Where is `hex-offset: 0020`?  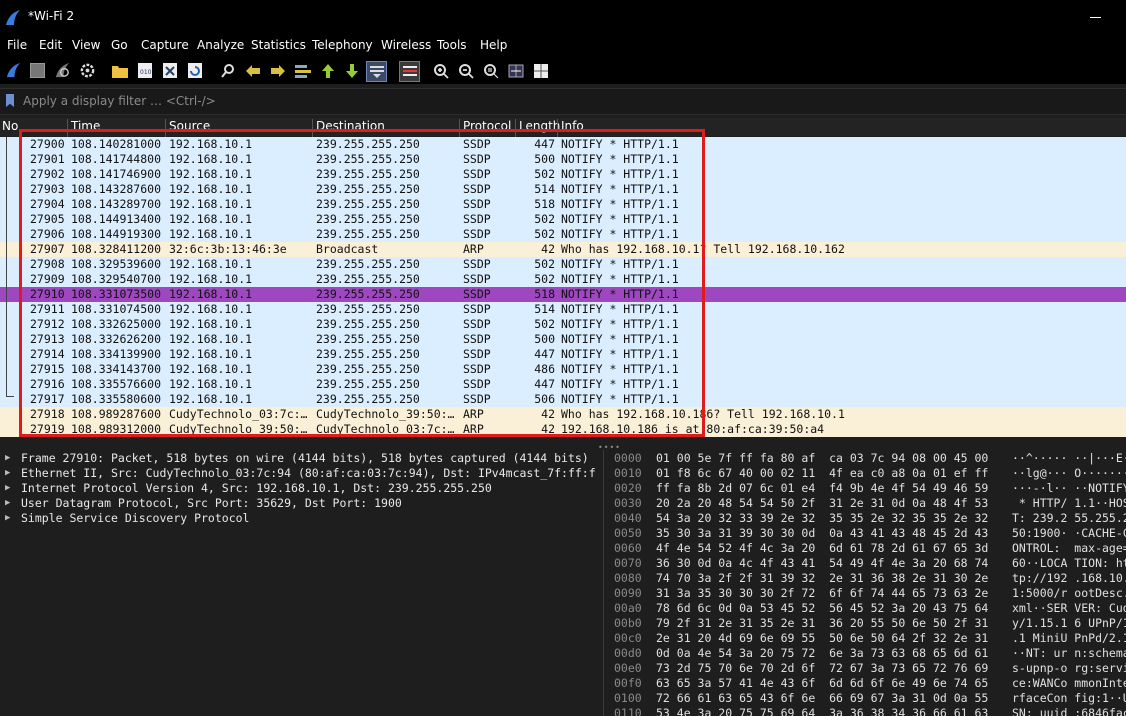
hex-offset: 0020 is located at coordinates (628, 488).